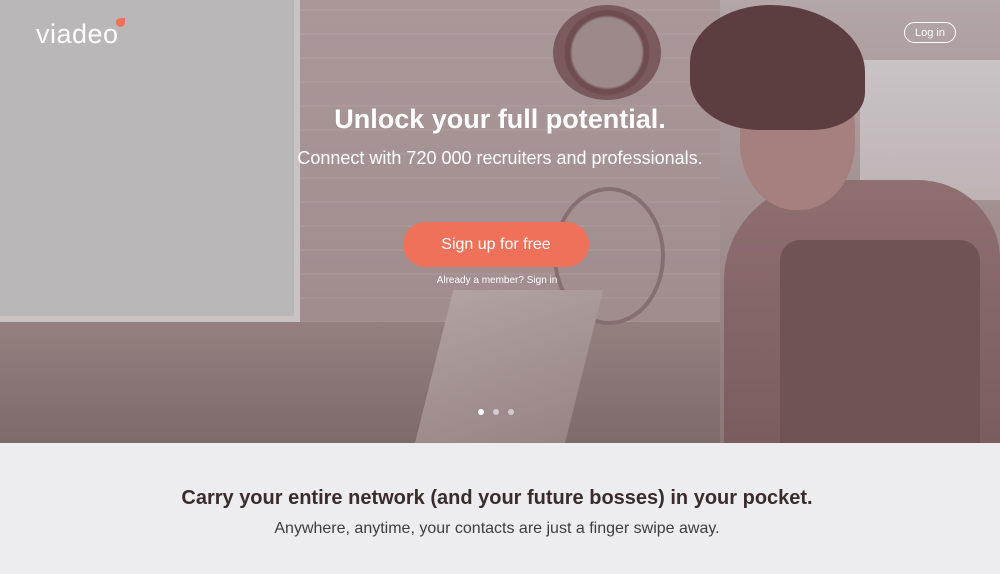  I want to click on carousel-indicators, so click(496, 412).